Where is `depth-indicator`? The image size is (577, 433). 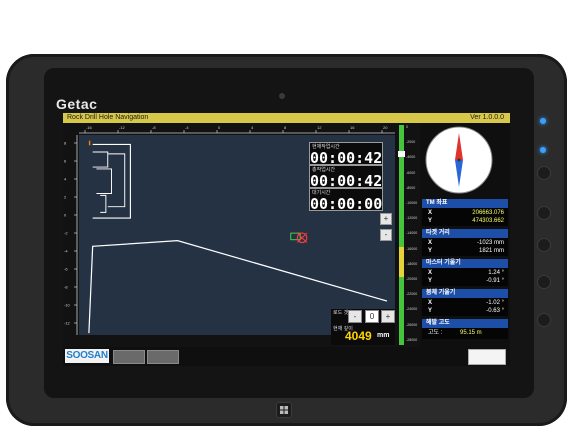 depth-indicator is located at coordinates (401, 154).